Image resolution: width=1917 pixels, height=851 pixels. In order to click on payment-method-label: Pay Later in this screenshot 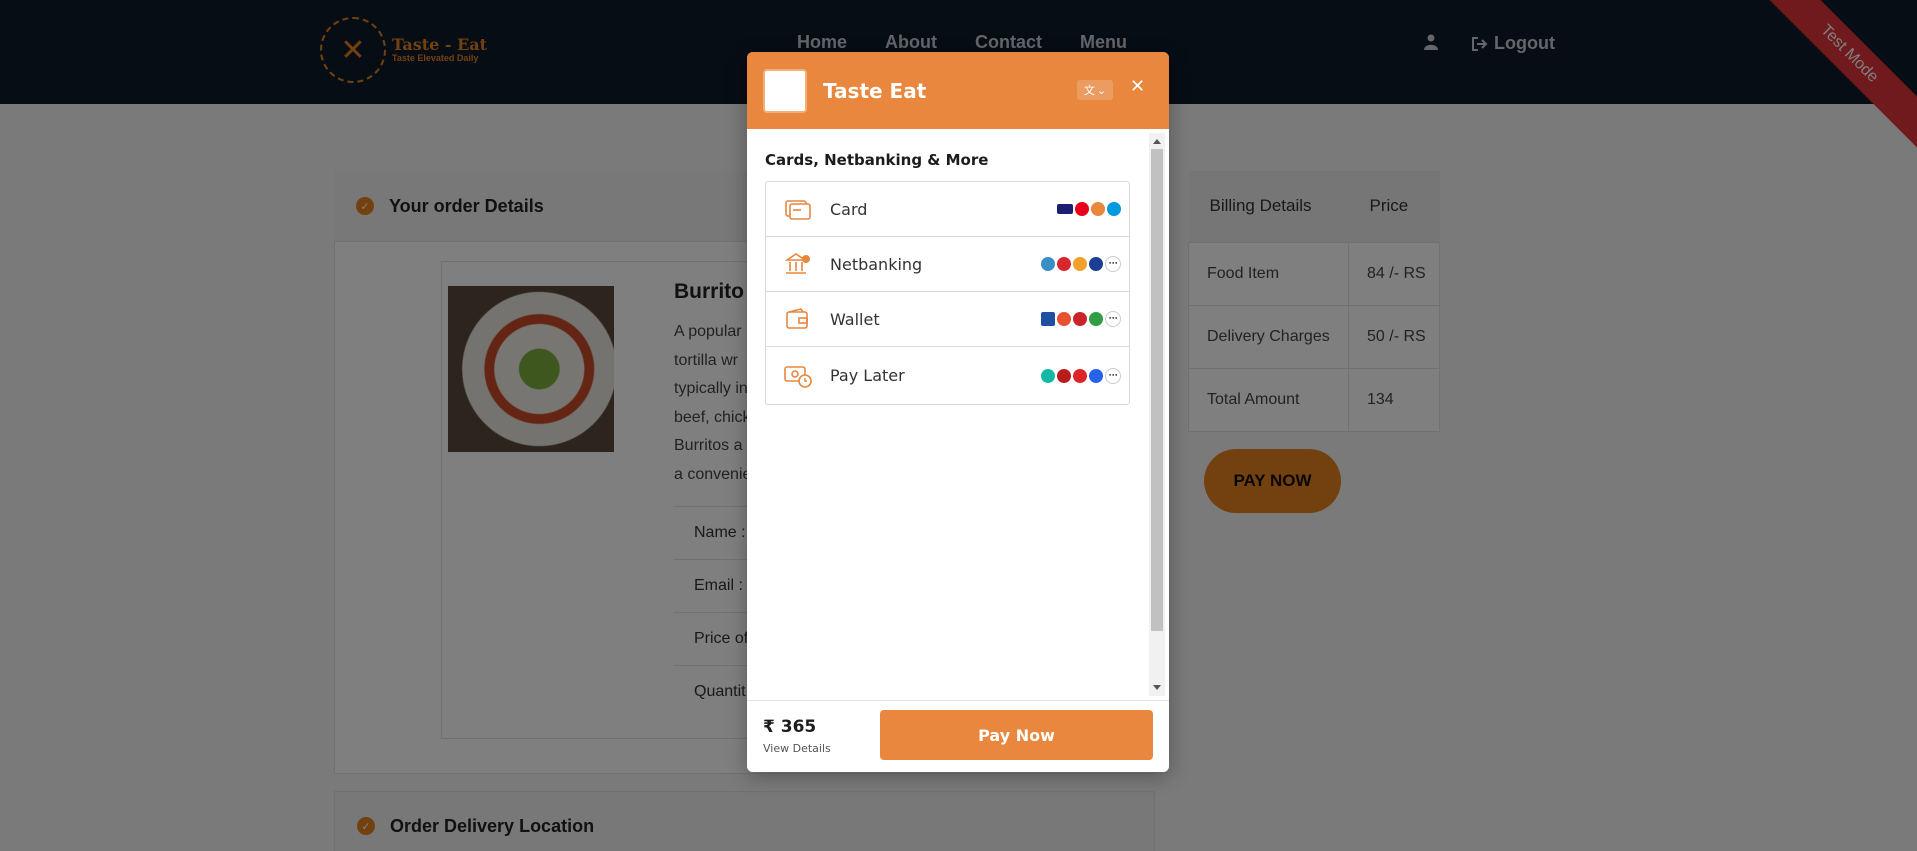, I will do `click(867, 375)`.